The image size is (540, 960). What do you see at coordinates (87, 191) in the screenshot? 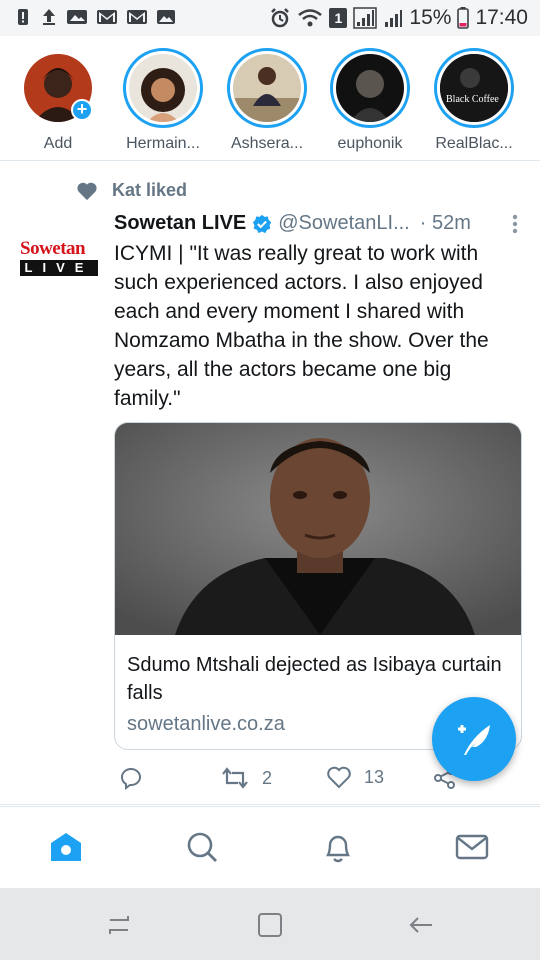
I see `heart-filled-icon` at bounding box center [87, 191].